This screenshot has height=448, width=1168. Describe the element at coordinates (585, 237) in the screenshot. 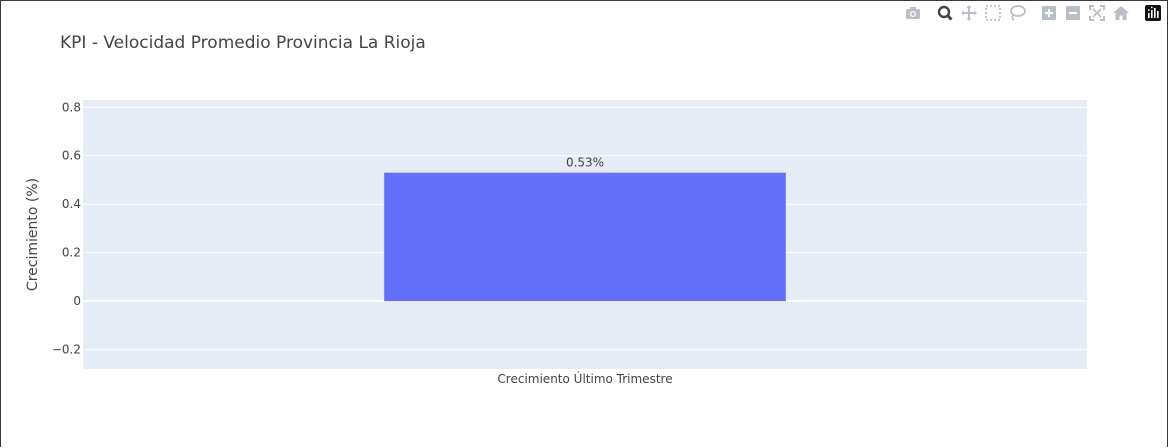

I see `bar` at that location.